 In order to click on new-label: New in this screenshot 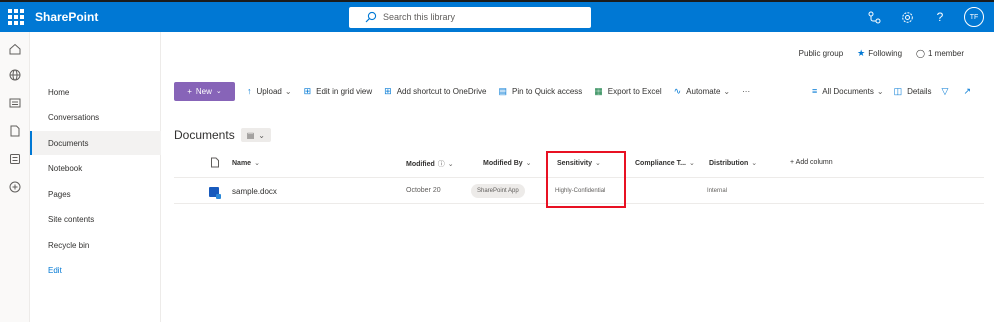, I will do `click(203, 91)`.